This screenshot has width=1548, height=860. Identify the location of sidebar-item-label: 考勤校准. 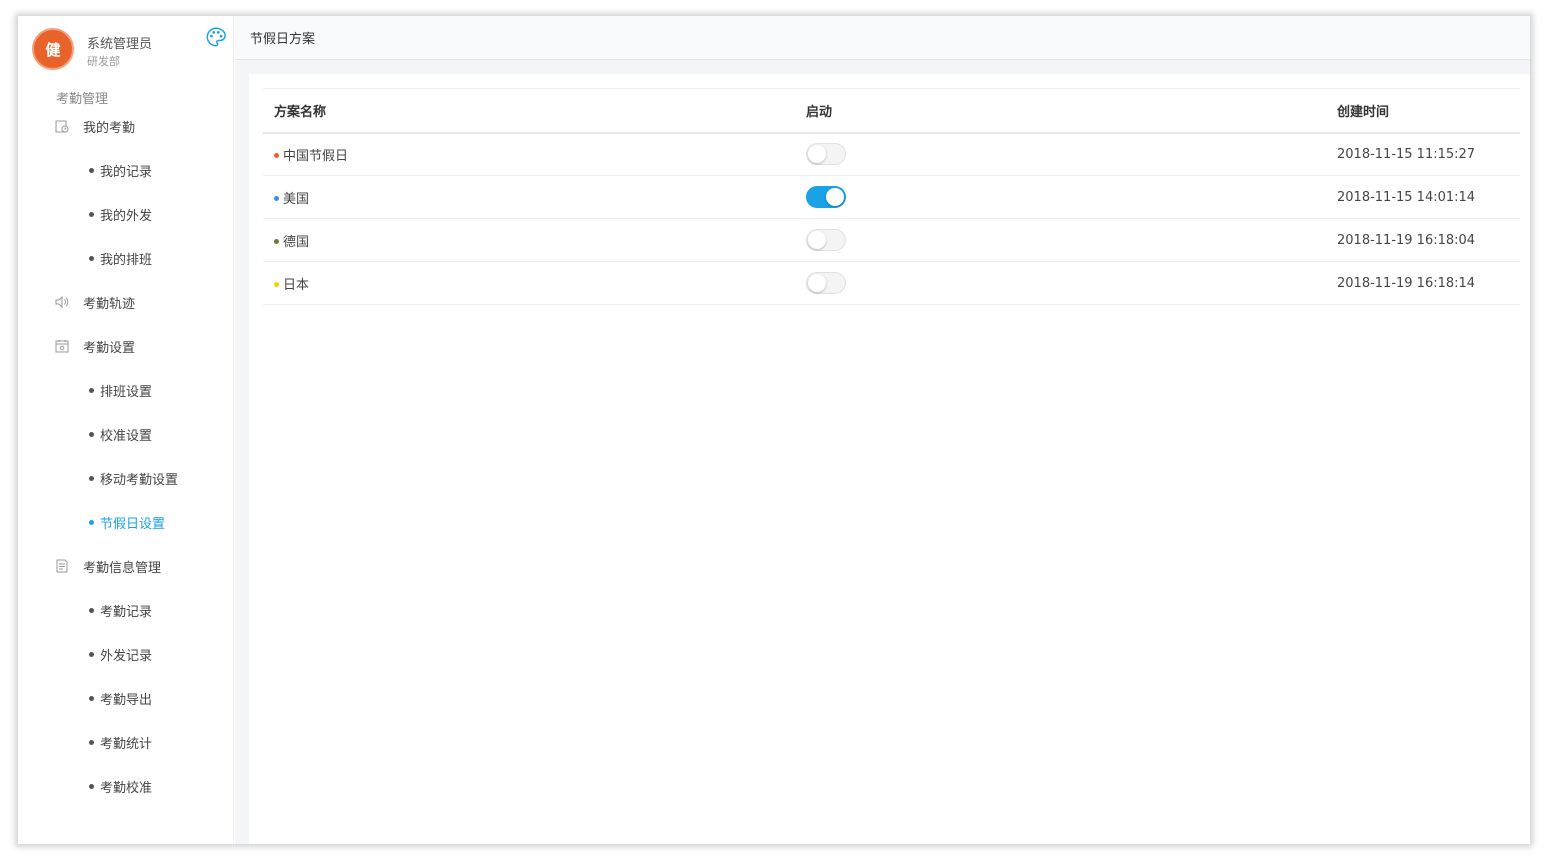
(126, 788).